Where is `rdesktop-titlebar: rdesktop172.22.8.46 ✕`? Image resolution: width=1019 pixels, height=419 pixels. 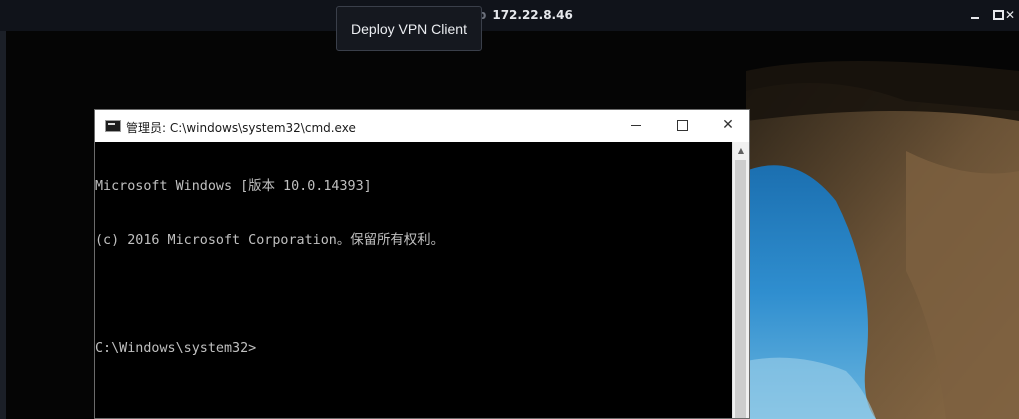 rdesktop-titlebar: rdesktop172.22.8.46 ✕ is located at coordinates (509, 15).